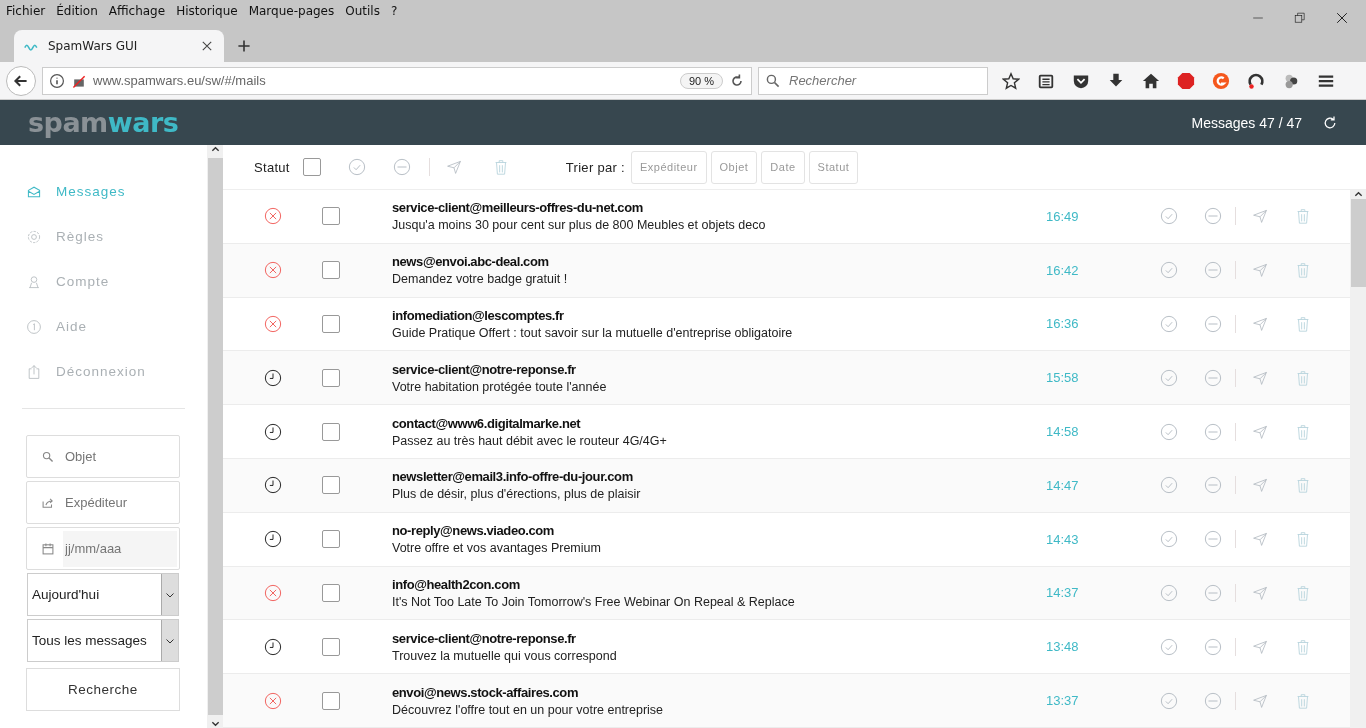 The image size is (1366, 728). I want to click on arrow-left-icon, so click(21, 80).